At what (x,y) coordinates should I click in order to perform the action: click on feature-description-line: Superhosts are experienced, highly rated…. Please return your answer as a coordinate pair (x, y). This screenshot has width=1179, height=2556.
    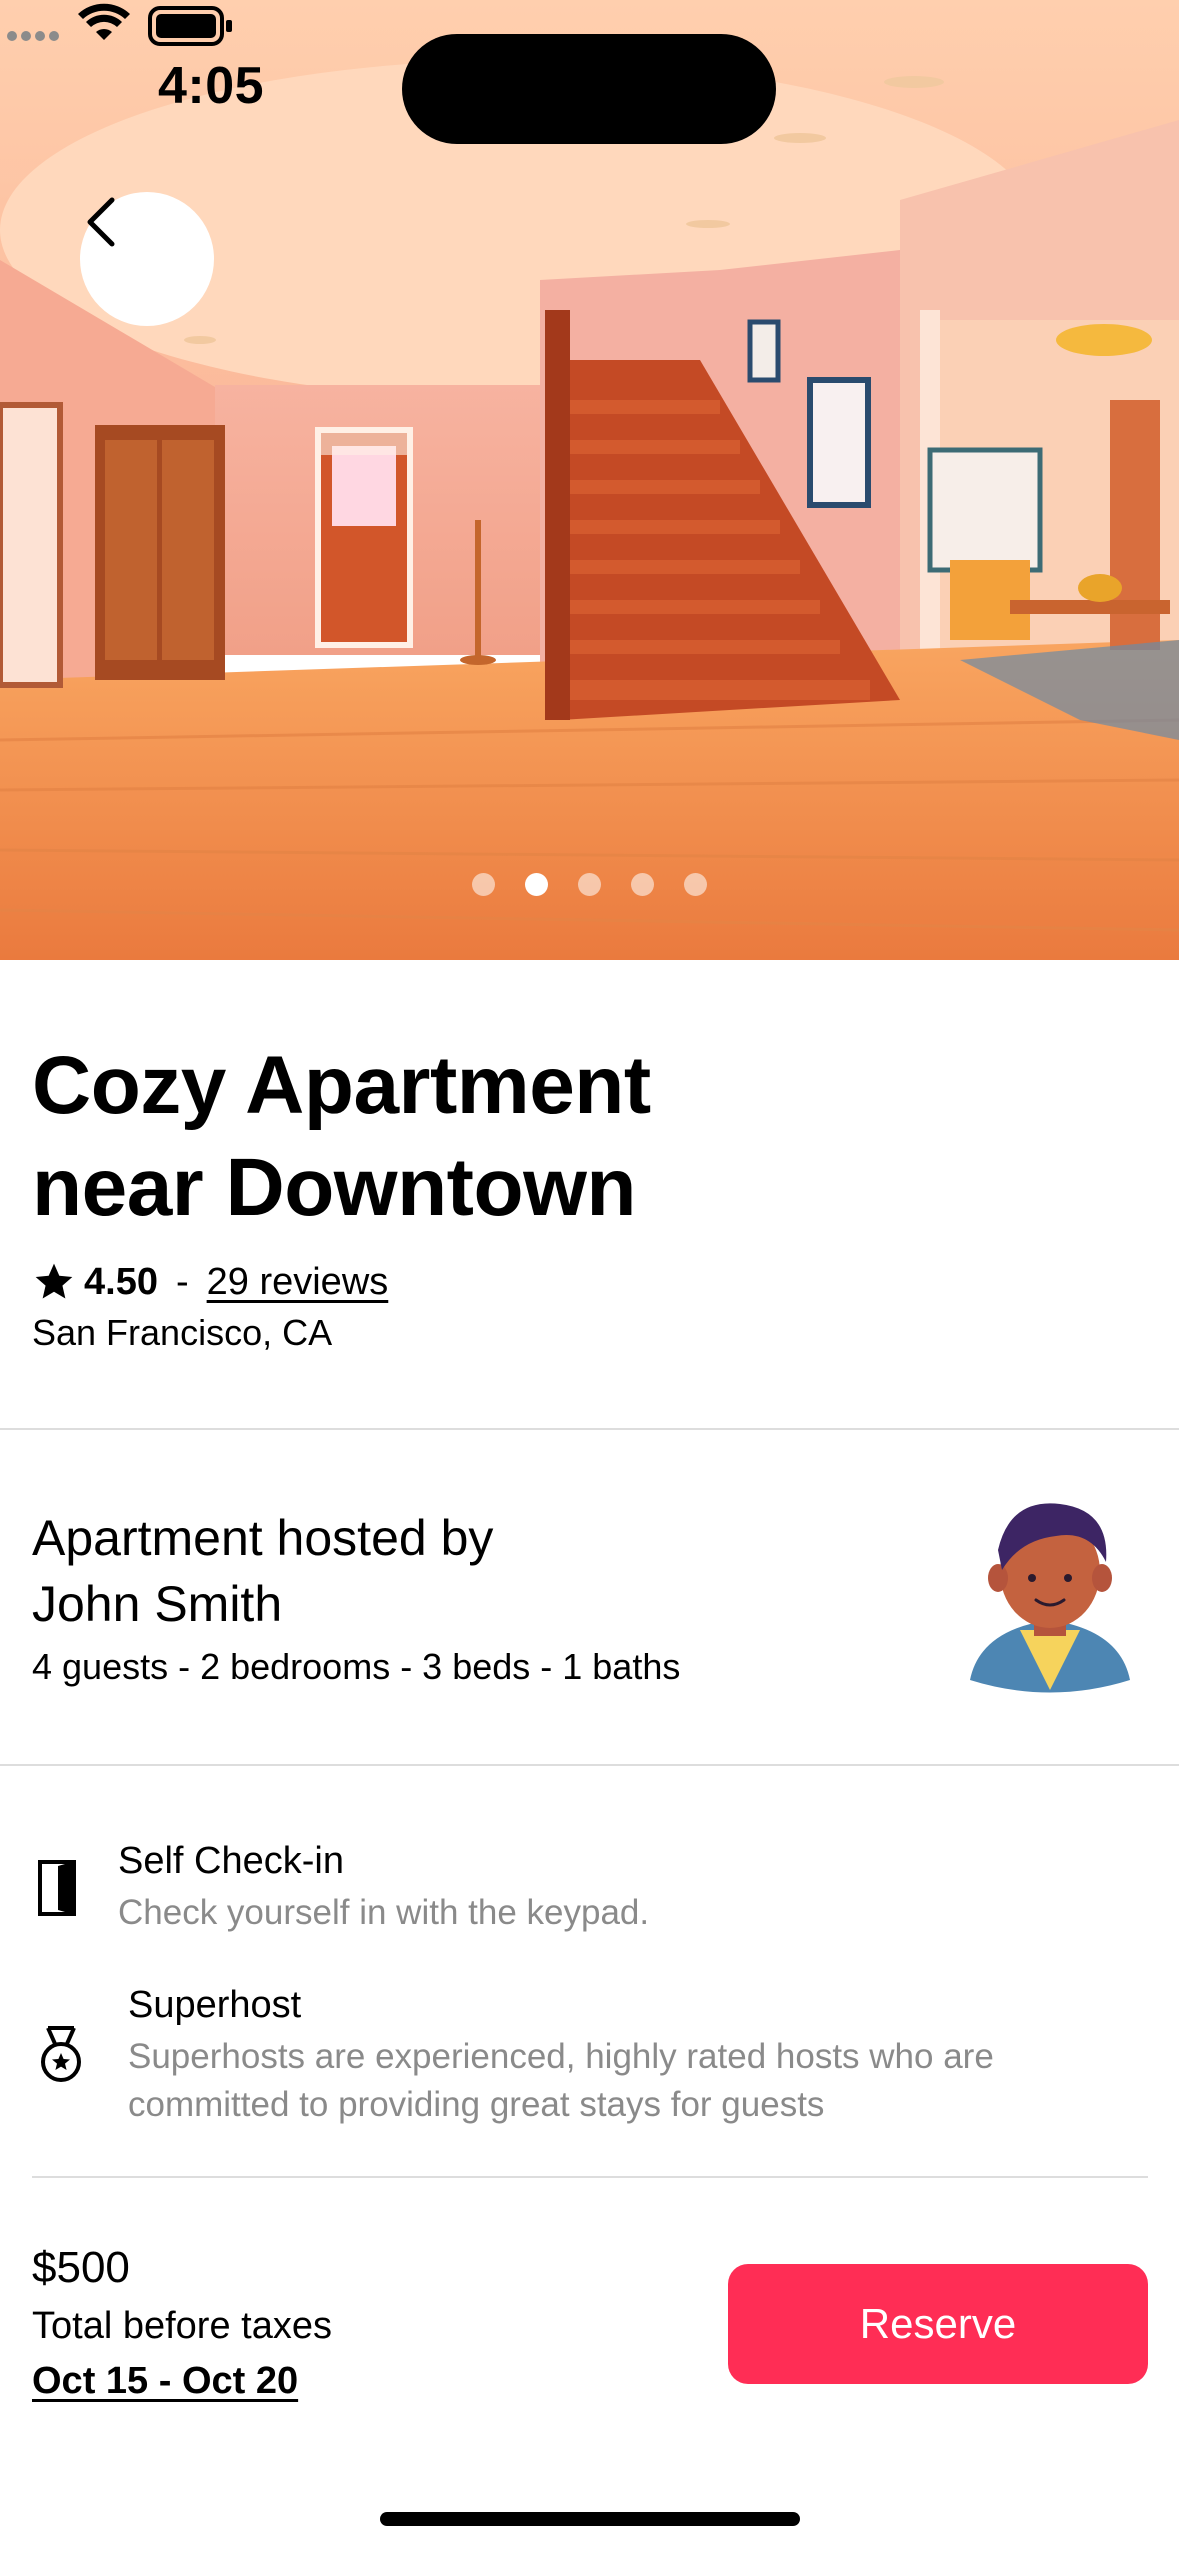
    Looking at the image, I should click on (561, 2056).